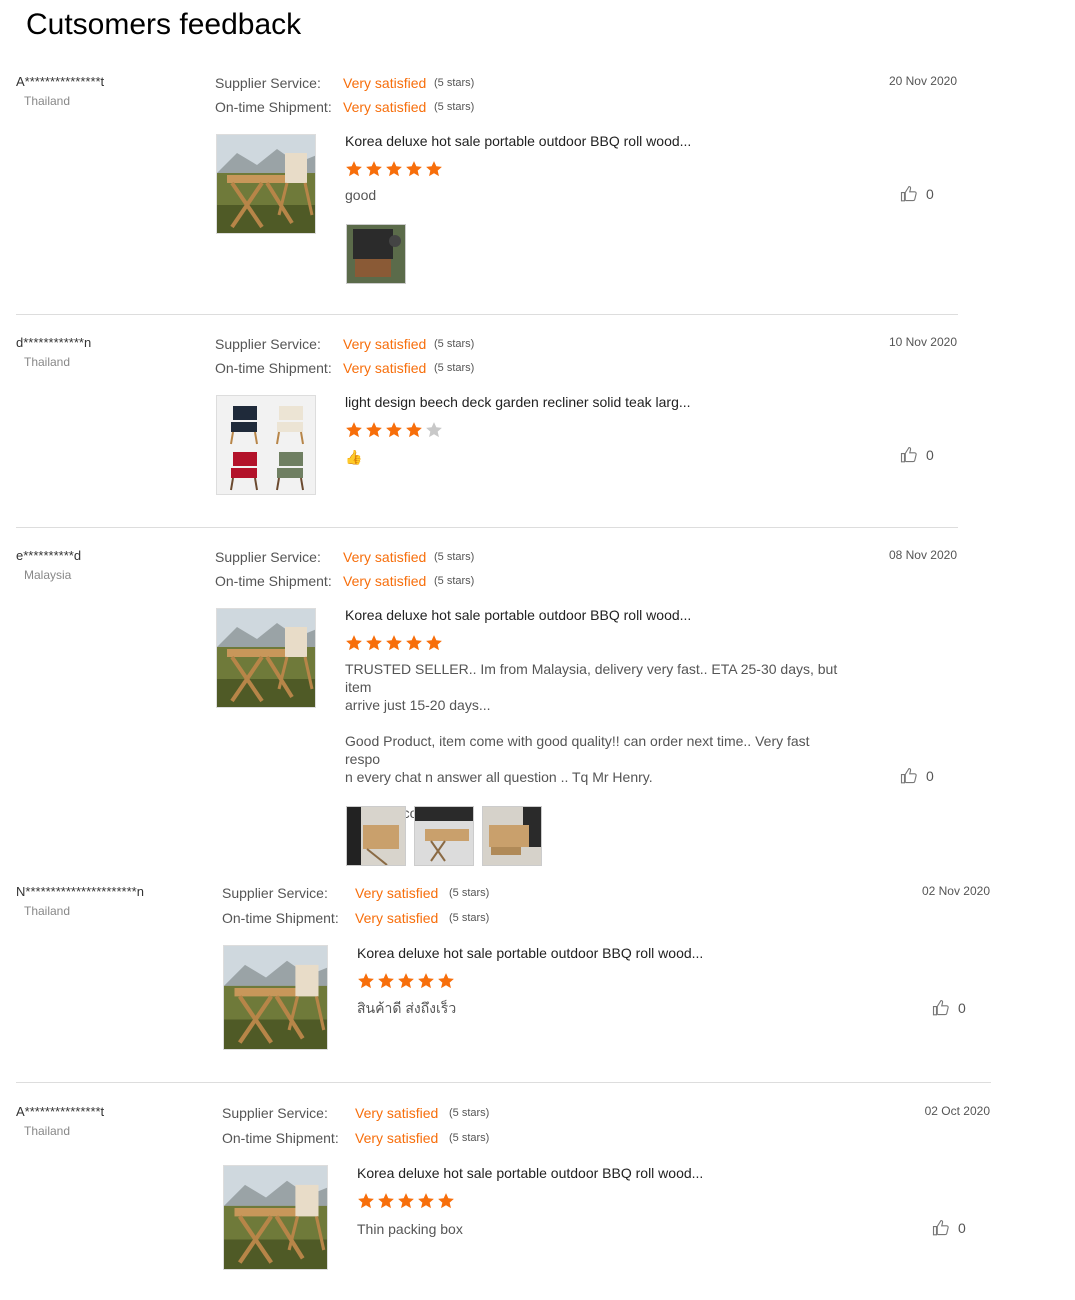  Describe the element at coordinates (922, 81) in the screenshot. I see `review-date: 20 Nov 2020` at that location.